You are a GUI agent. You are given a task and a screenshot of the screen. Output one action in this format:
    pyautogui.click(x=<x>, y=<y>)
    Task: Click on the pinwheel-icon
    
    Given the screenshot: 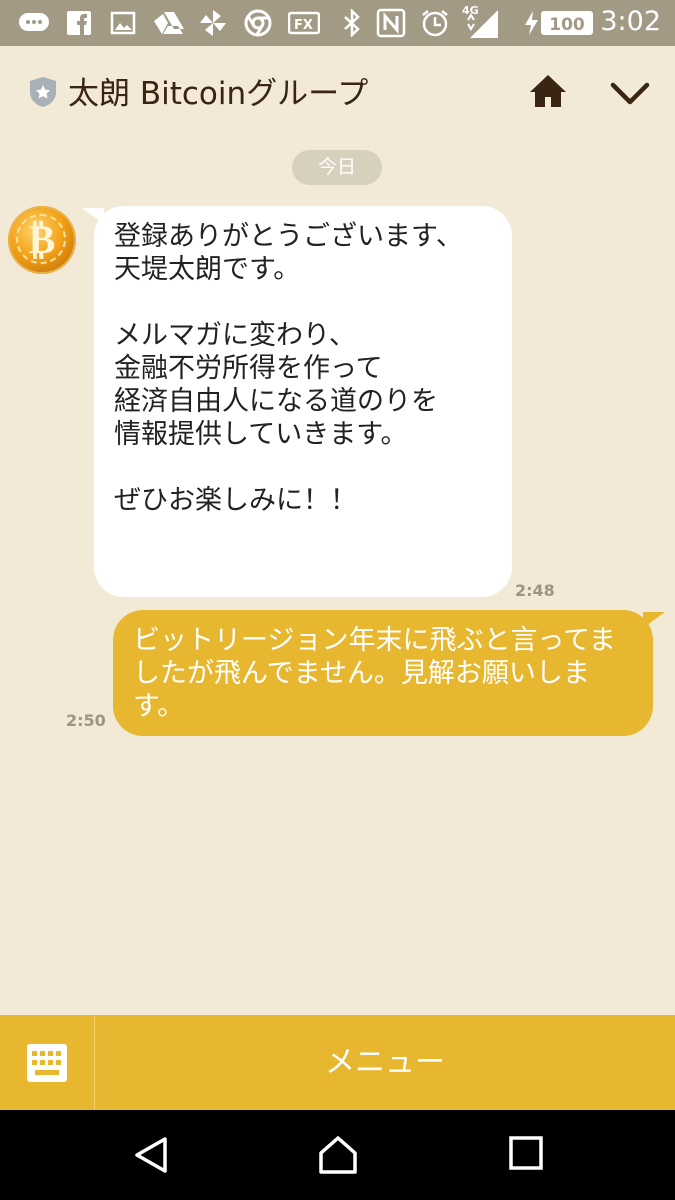 What is the action you would take?
    pyautogui.click(x=213, y=23)
    